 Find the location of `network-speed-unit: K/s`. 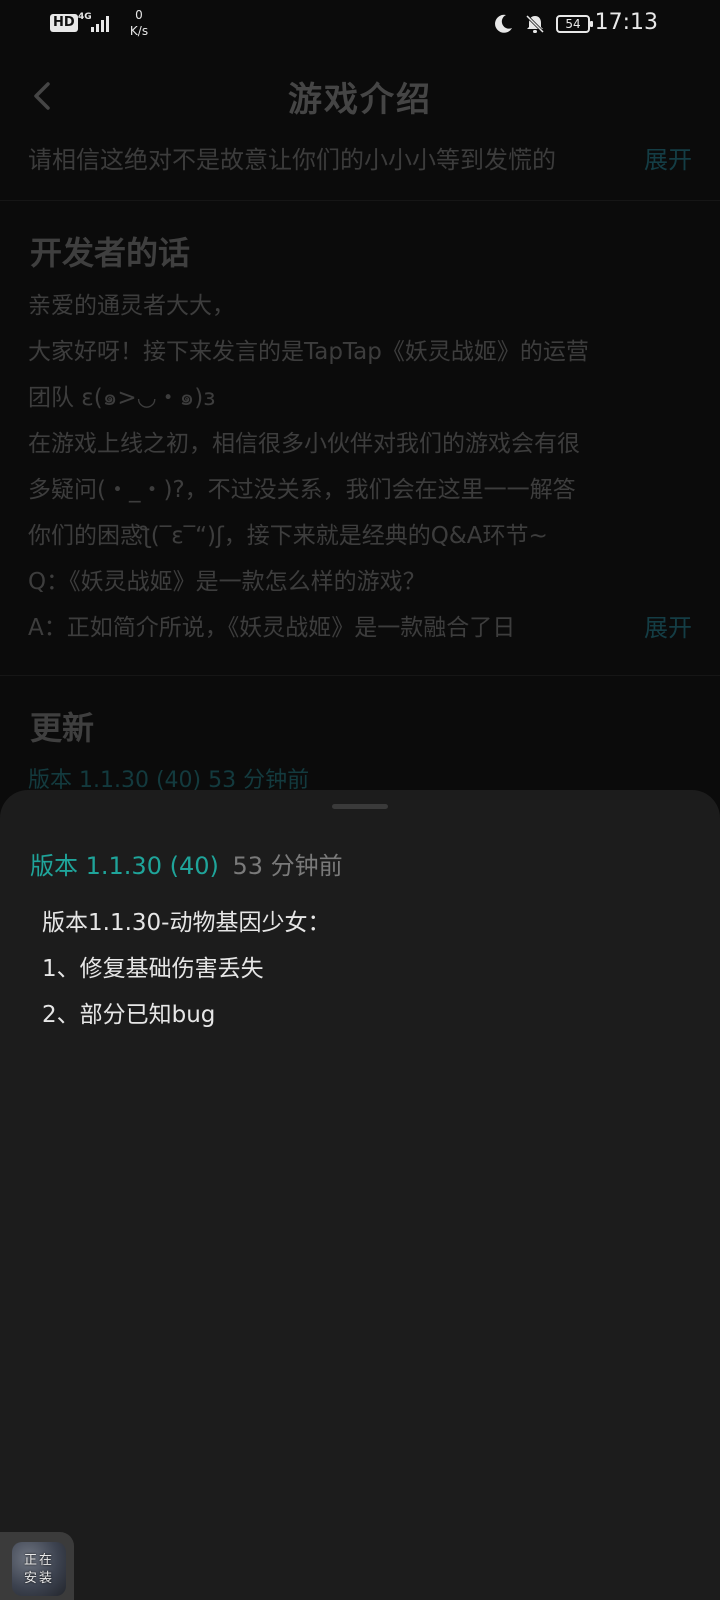

network-speed-unit: K/s is located at coordinates (139, 31).